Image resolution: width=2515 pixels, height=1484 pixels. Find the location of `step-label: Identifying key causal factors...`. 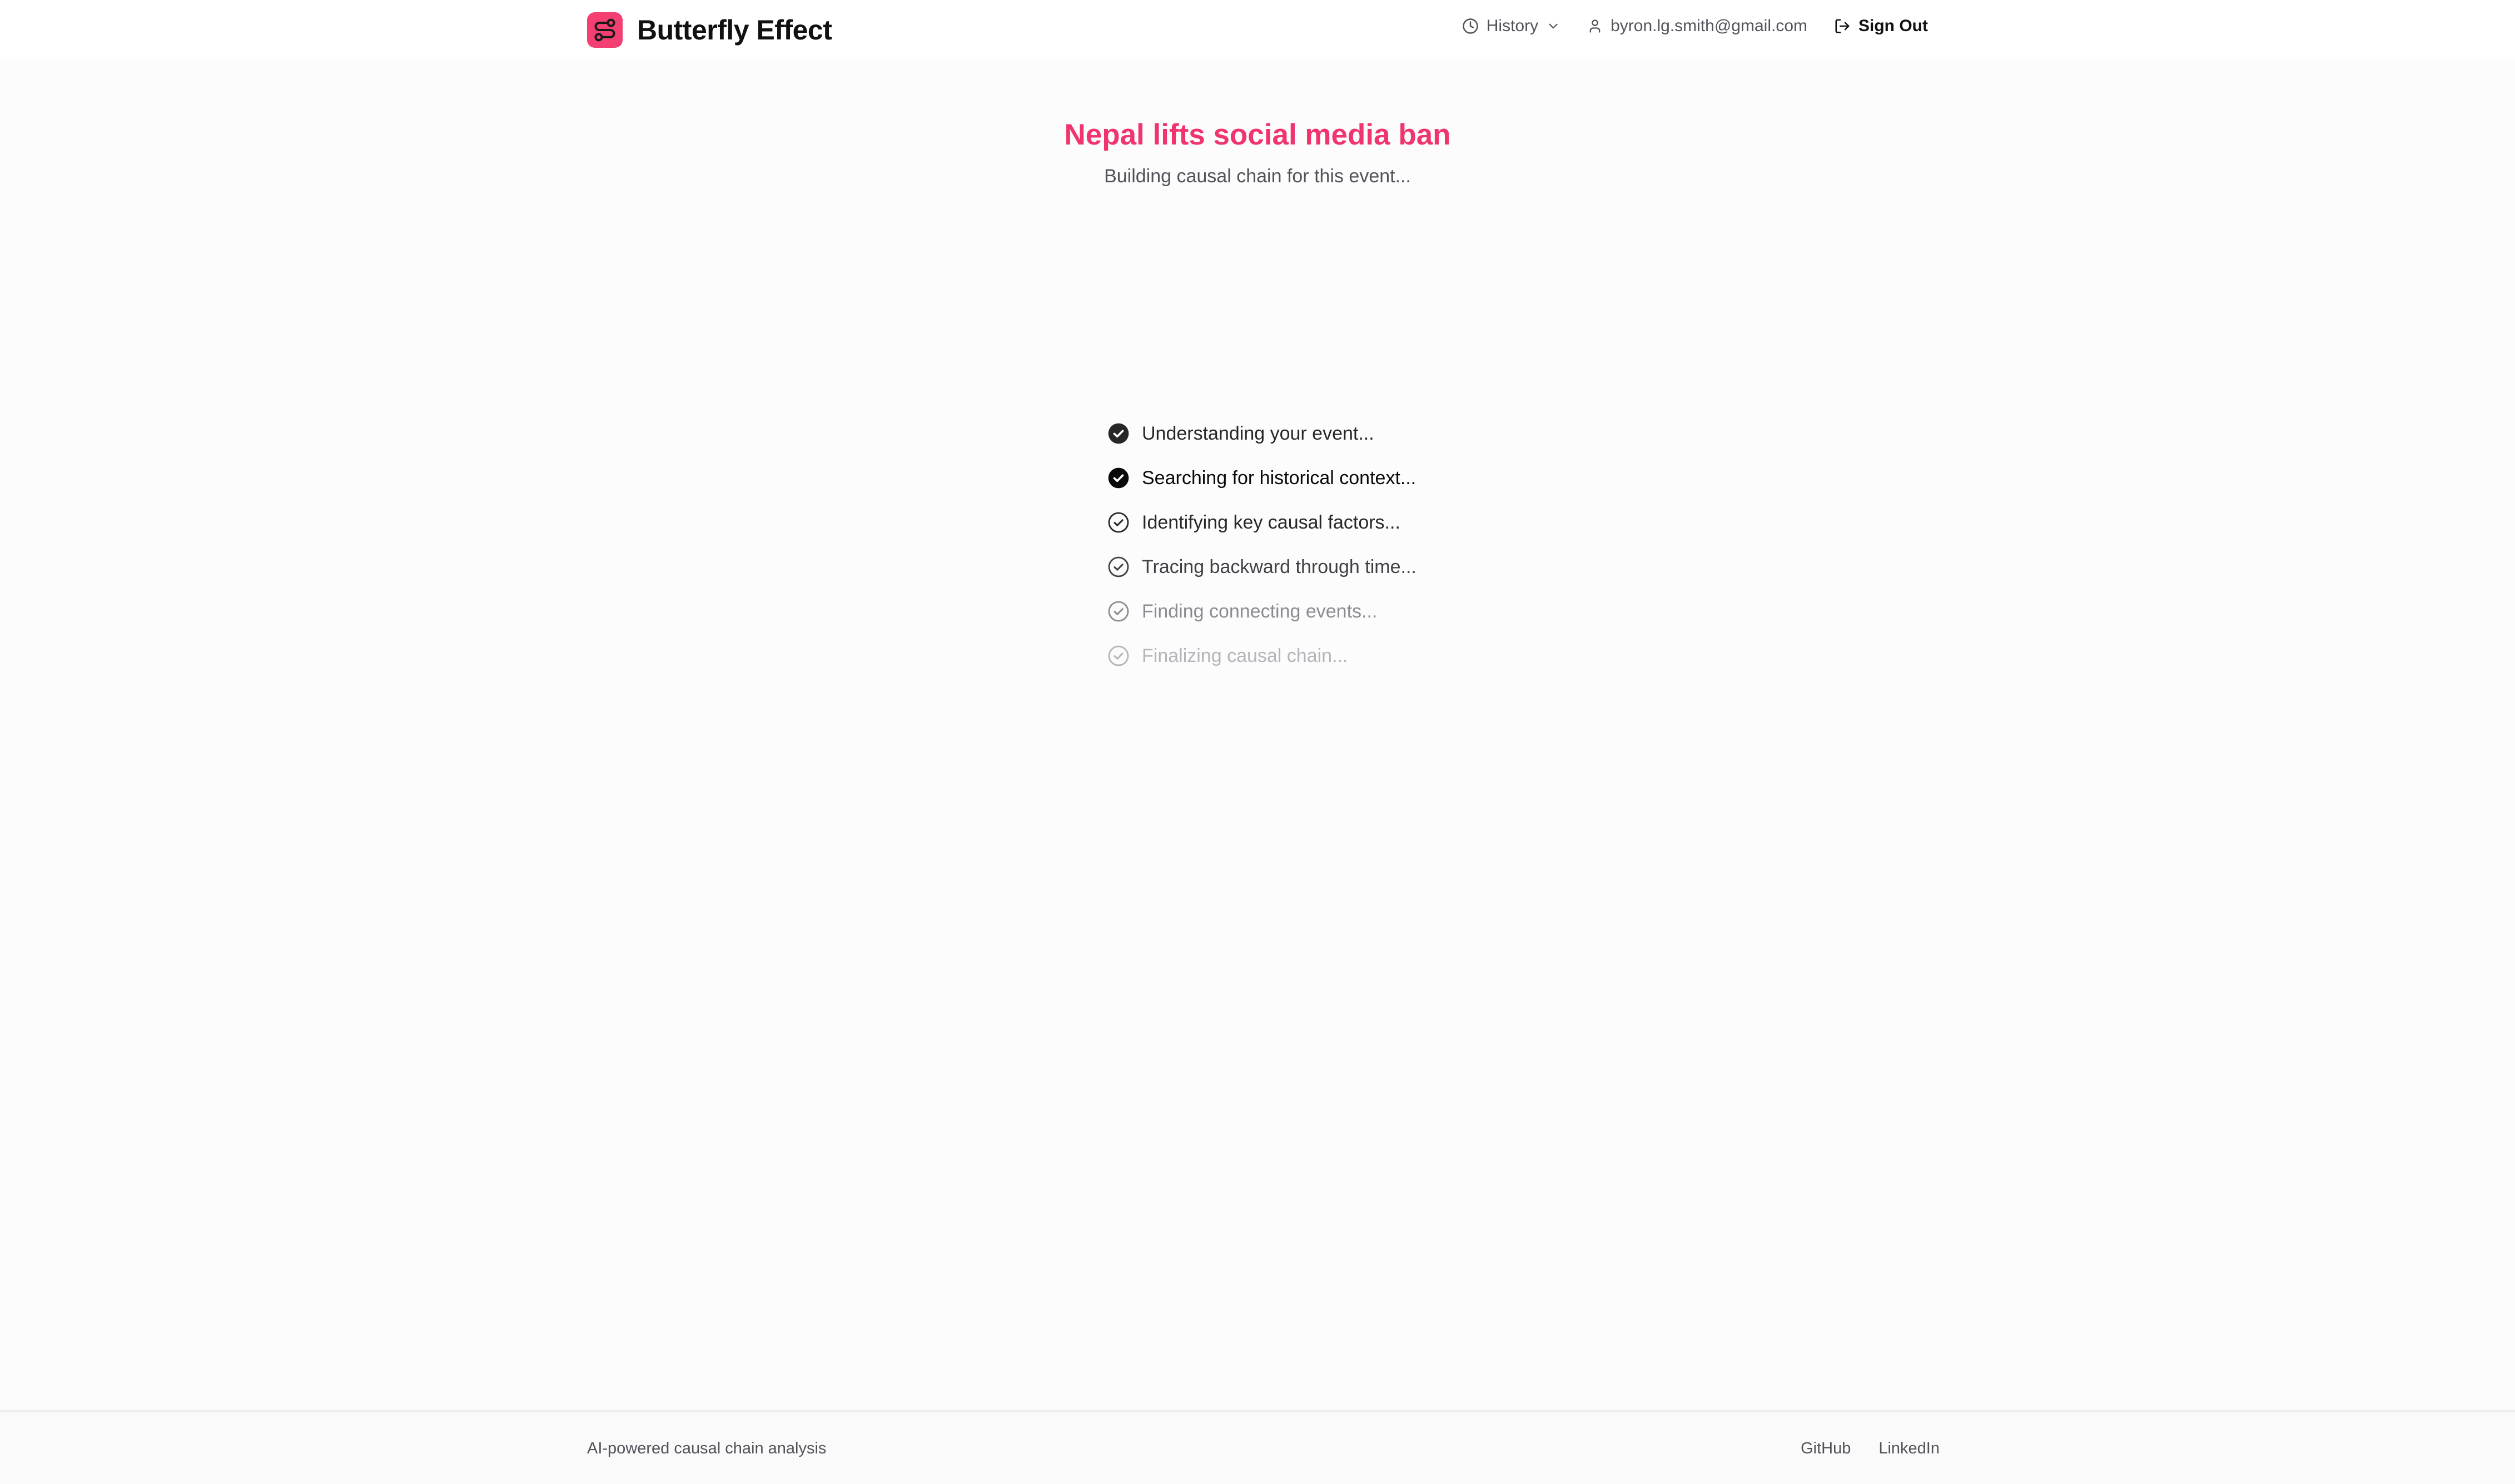

step-label: Identifying key causal factors... is located at coordinates (1271, 522).